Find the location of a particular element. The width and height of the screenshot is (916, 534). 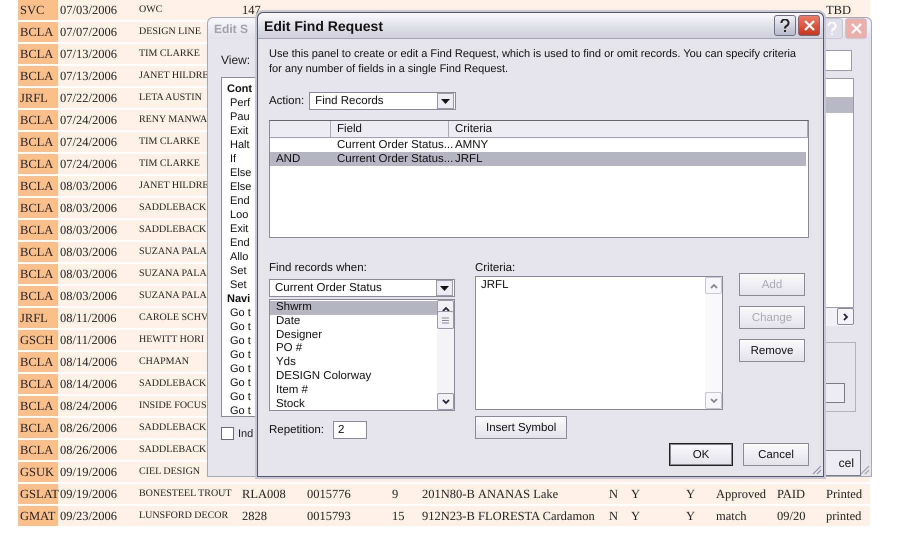

criteria-field: JRFL is located at coordinates (599, 343).